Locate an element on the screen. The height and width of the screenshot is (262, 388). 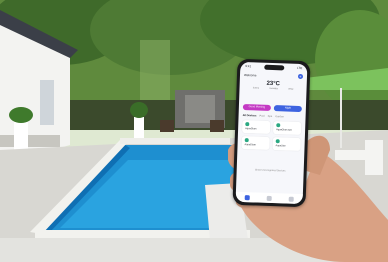
home-icon is located at coordinates (247, 197).